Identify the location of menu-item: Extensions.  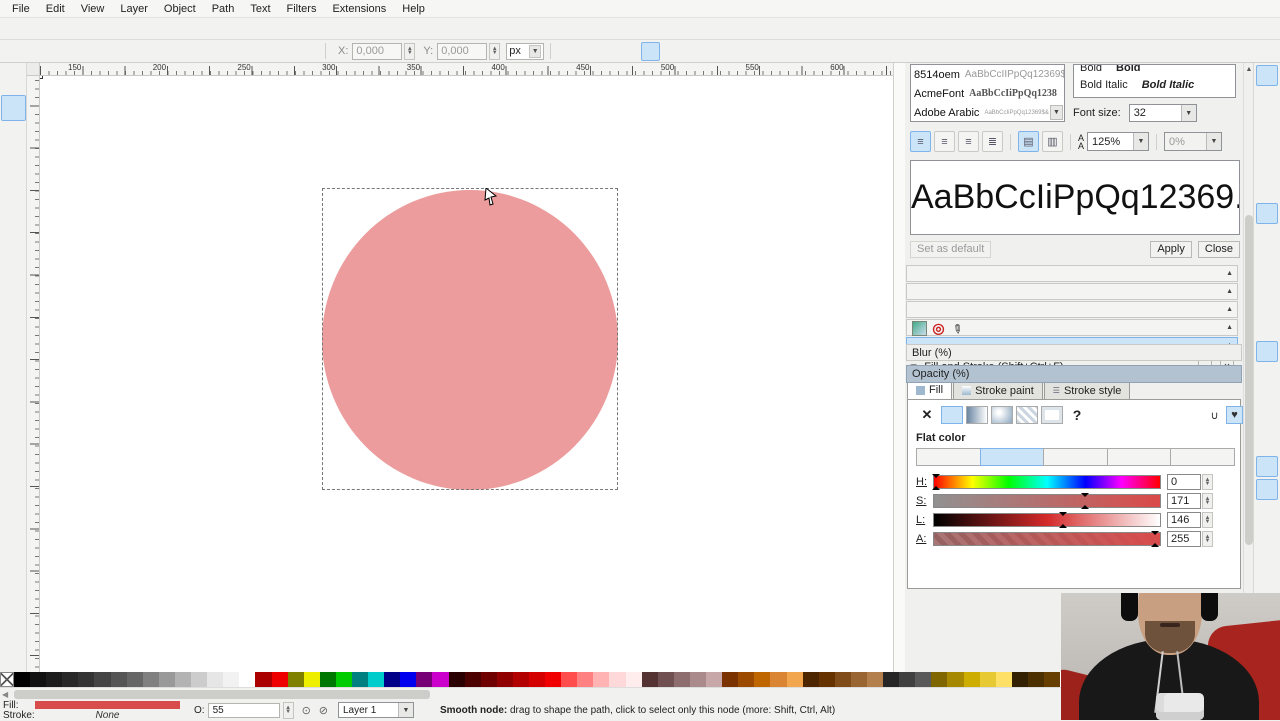
(359, 9).